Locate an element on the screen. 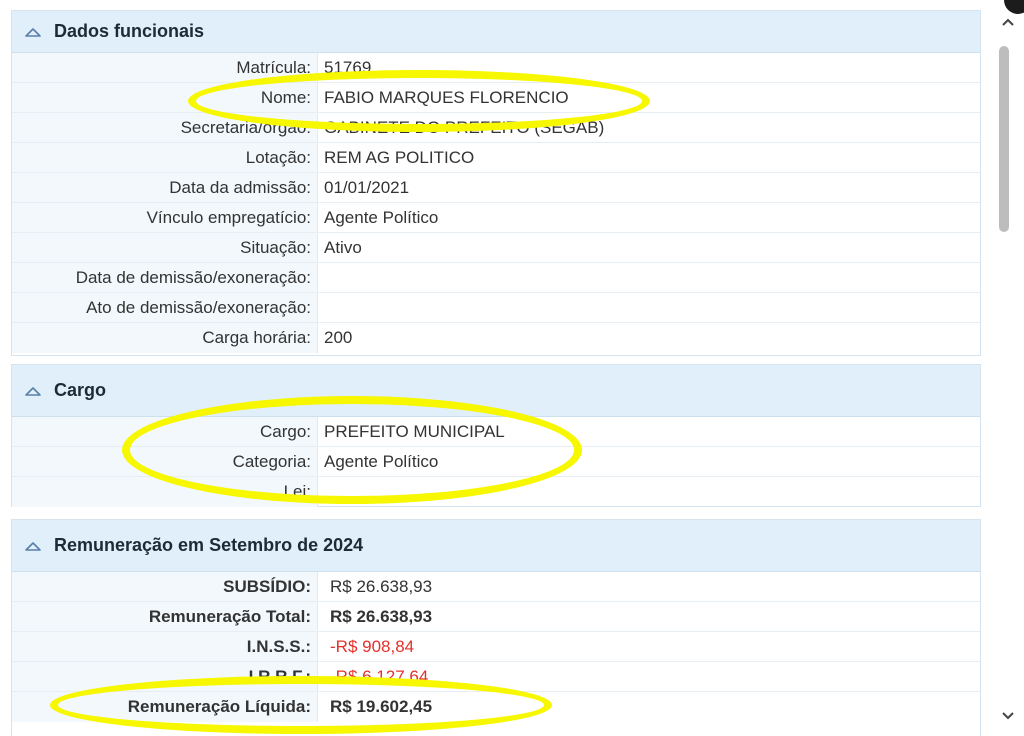 Image resolution: width=1024 pixels, height=736 pixels. field-label: Lei: is located at coordinates (165, 492).